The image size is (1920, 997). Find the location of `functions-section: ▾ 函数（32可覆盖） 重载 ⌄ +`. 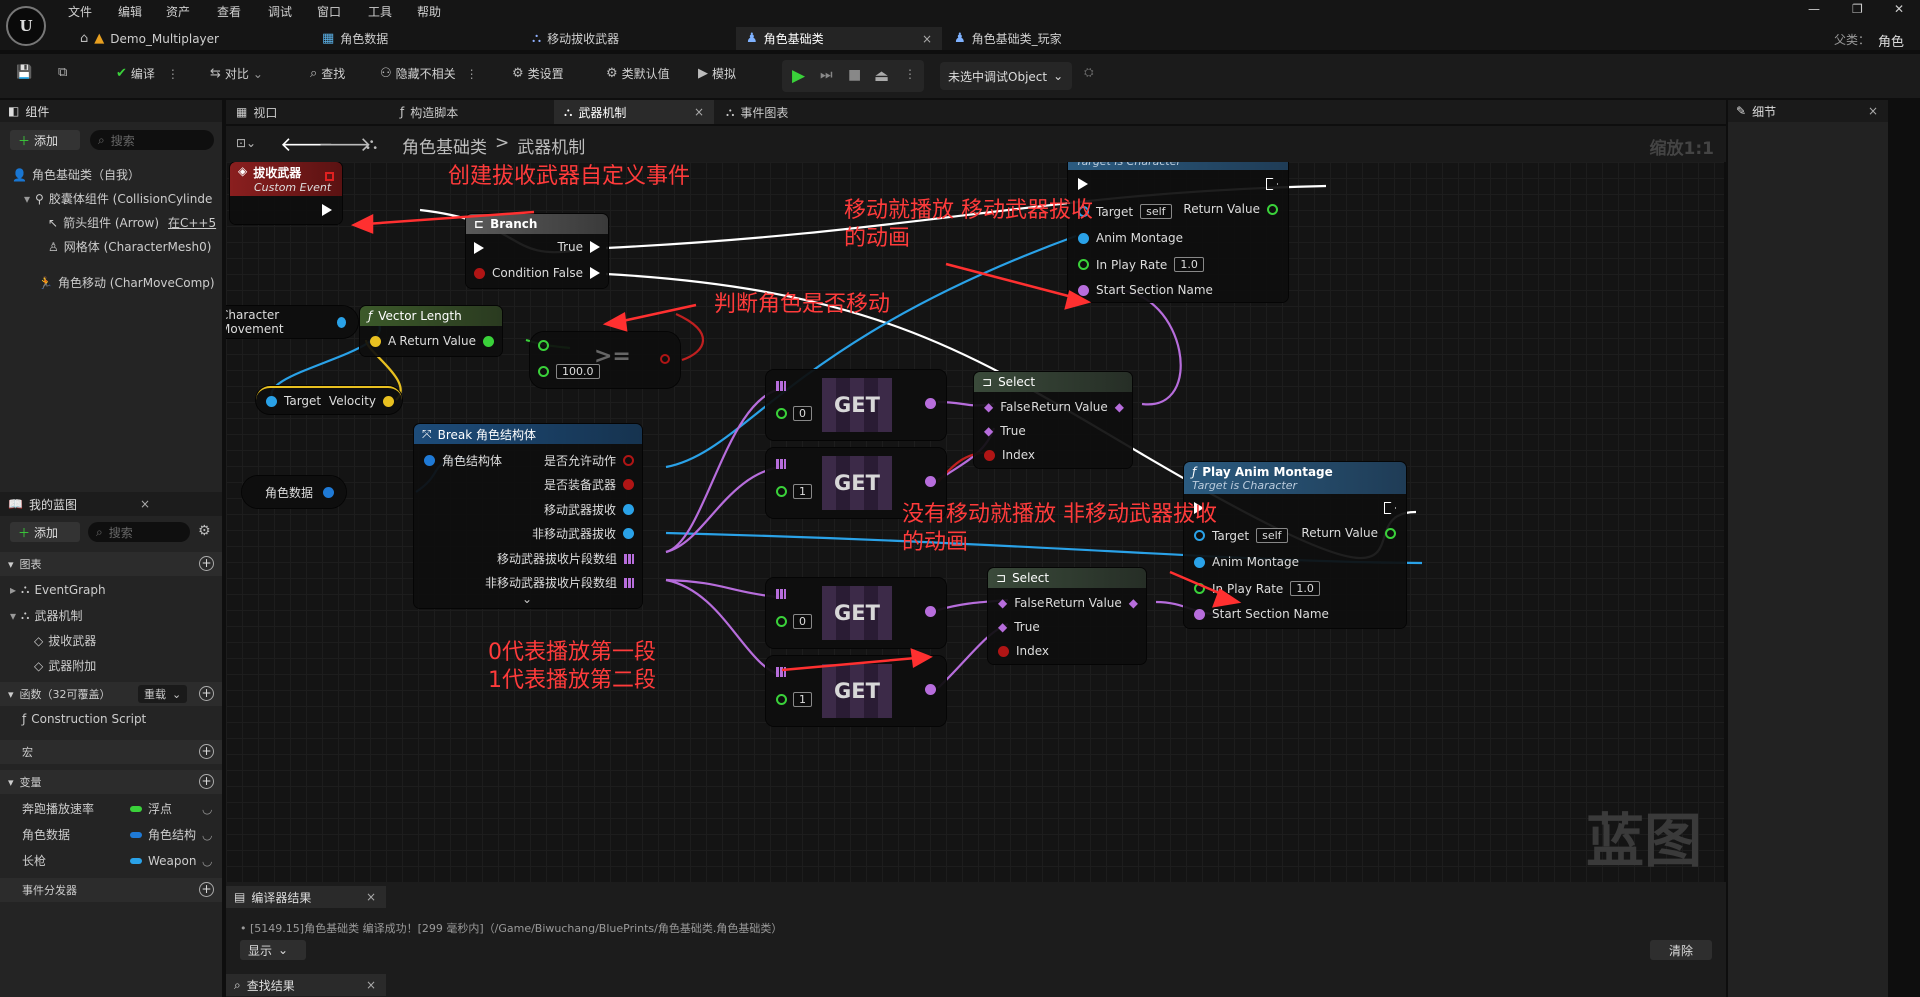

functions-section: ▾ 函数（32可覆盖） 重载 ⌄ + is located at coordinates (111, 694).